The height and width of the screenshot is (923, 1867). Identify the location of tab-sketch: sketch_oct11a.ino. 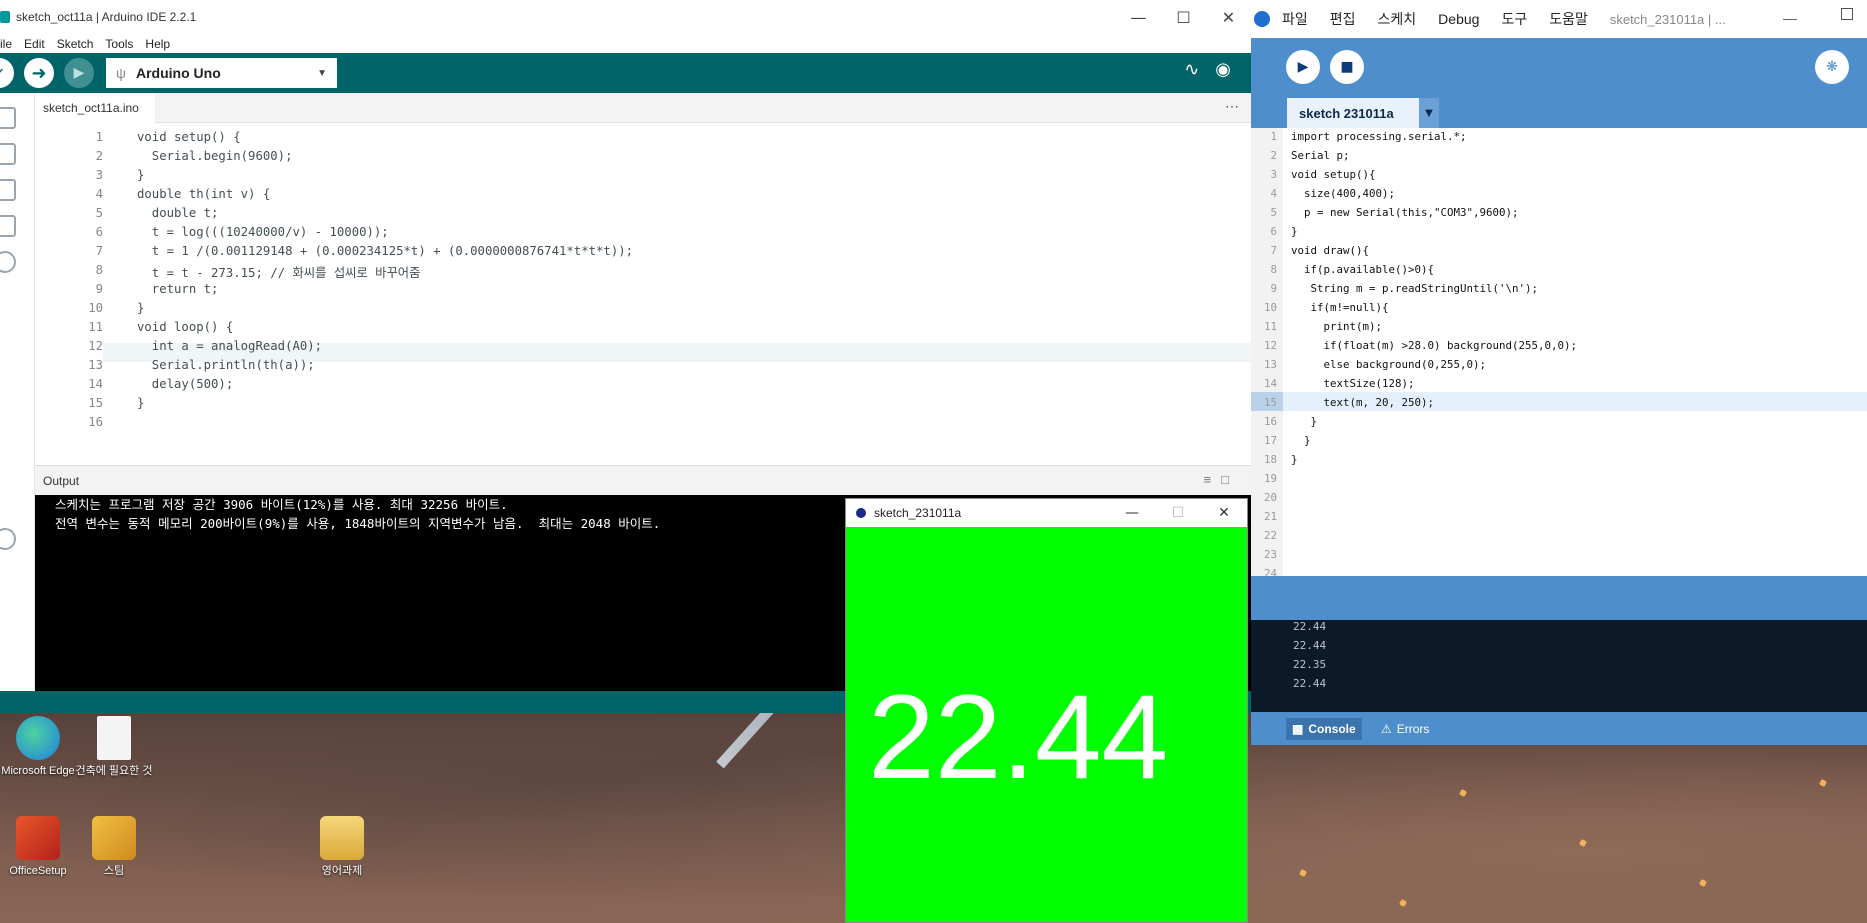
(95, 108).